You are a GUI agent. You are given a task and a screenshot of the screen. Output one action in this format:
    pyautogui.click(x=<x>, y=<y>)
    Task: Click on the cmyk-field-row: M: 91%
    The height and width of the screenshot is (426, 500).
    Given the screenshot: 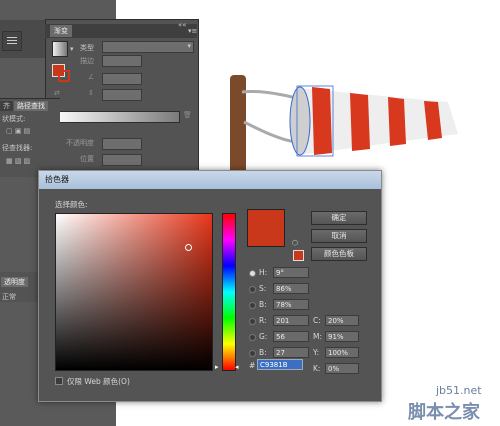 What is the action you would take?
    pyautogui.click(x=343, y=337)
    